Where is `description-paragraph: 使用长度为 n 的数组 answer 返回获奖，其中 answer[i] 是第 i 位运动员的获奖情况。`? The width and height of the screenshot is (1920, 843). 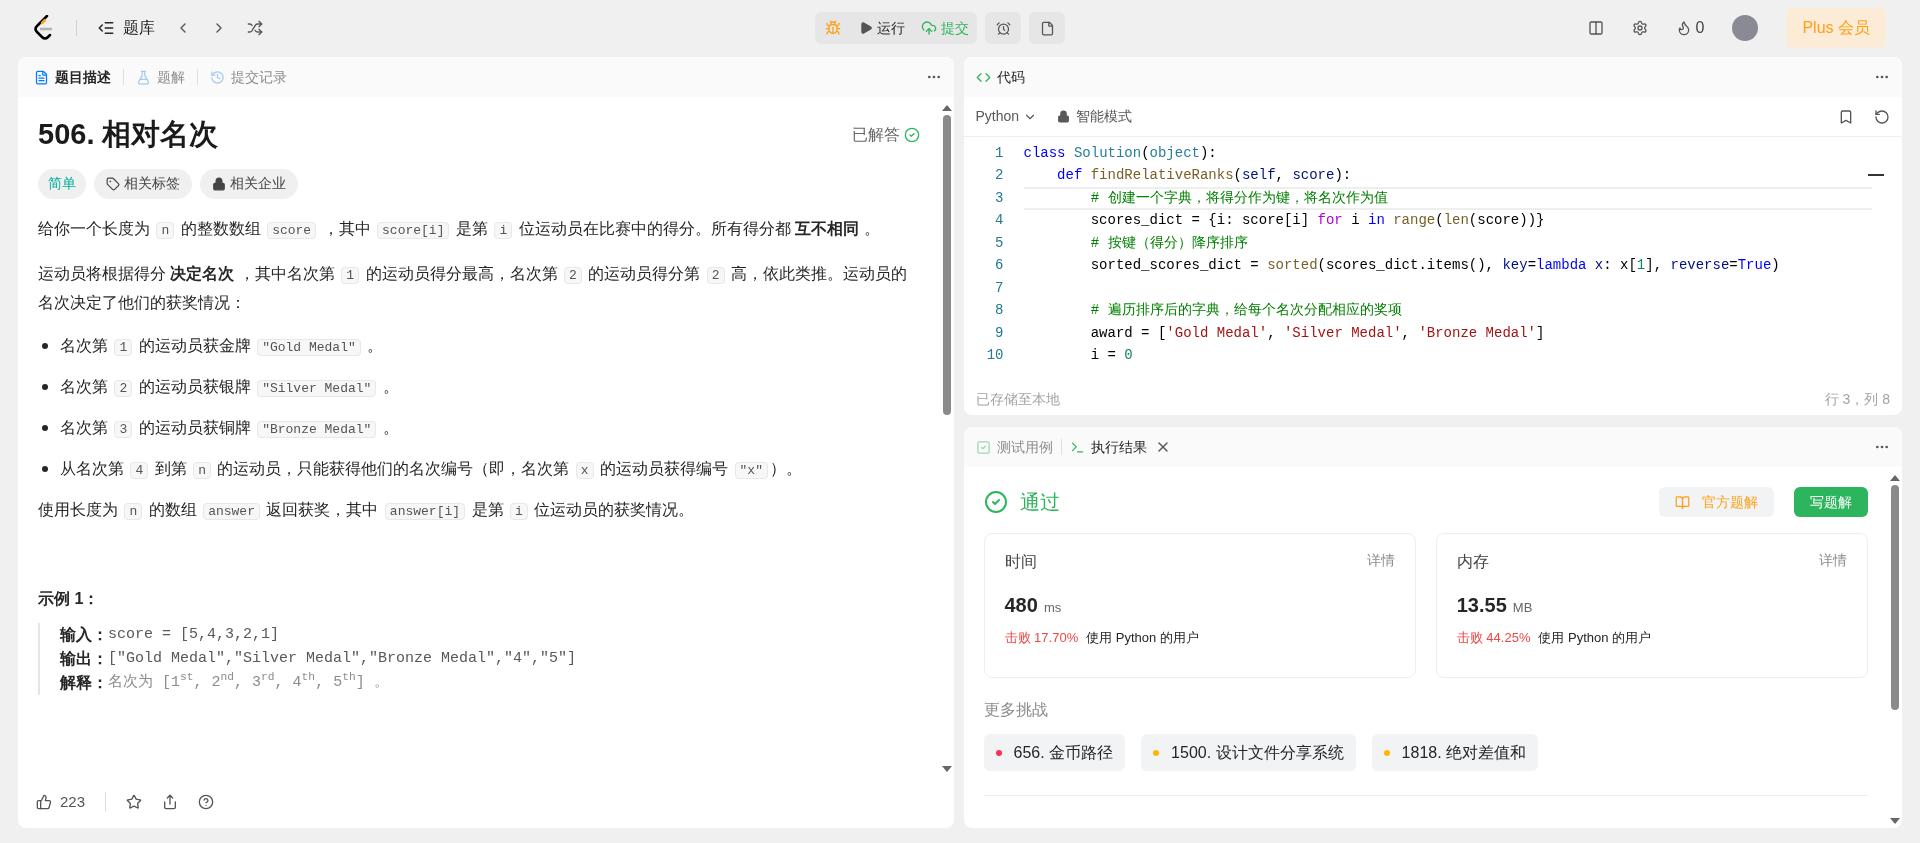
description-paragraph: 使用长度为 n 的数组 answer 返回获奖，其中 answer[i] 是第 i 位运动员的获奖情况。 is located at coordinates (367, 510).